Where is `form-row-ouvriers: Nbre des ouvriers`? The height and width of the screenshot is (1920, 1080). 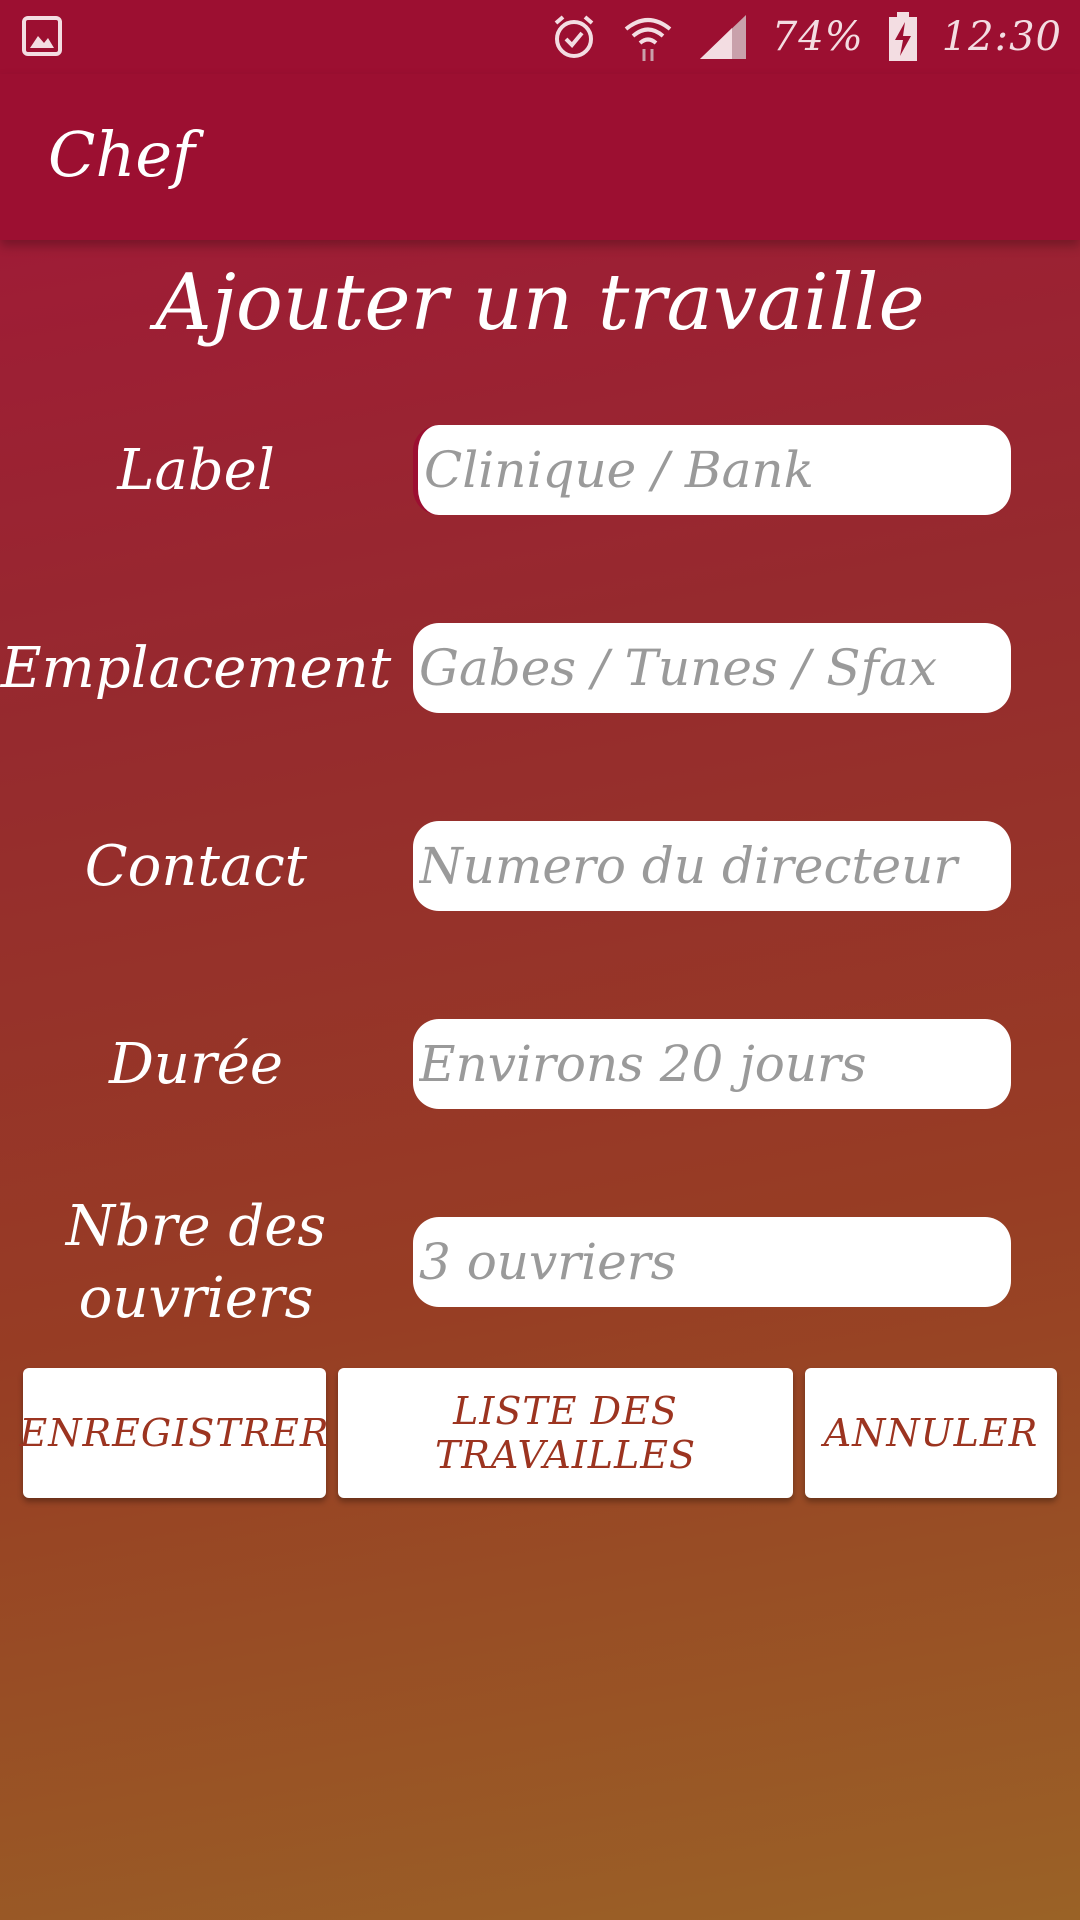
form-row-ouvriers: Nbre des ouvriers is located at coordinates (540, 1262).